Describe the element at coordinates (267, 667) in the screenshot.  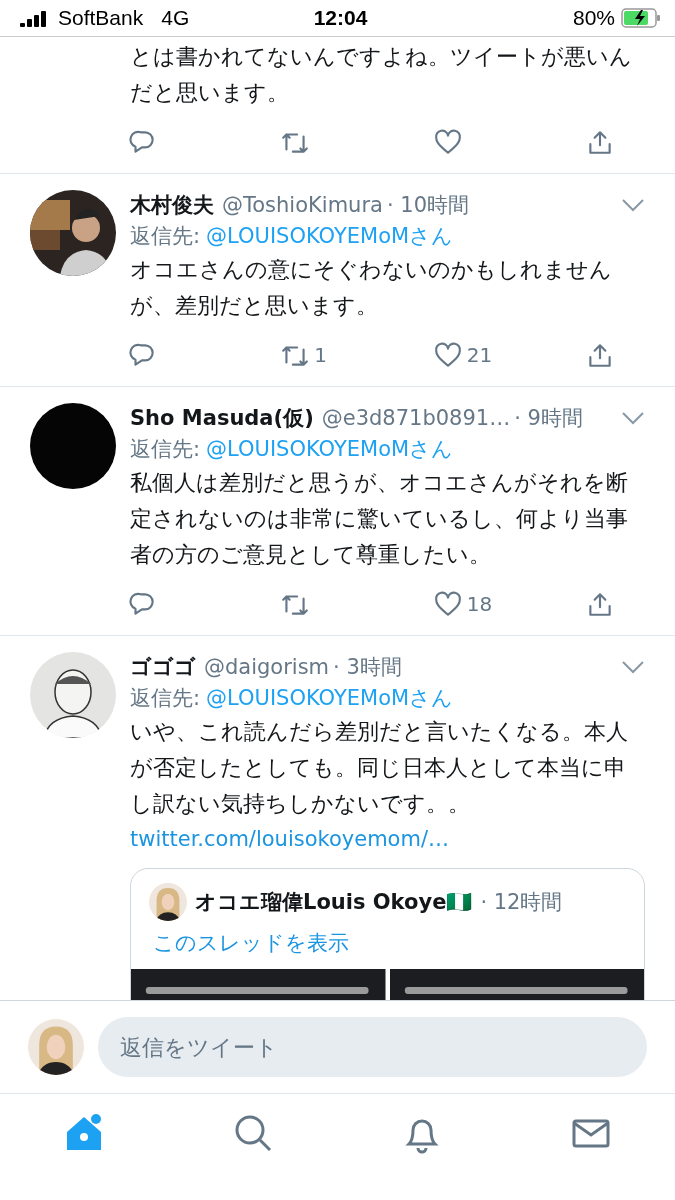
I see `author-handle: @daigorism` at that location.